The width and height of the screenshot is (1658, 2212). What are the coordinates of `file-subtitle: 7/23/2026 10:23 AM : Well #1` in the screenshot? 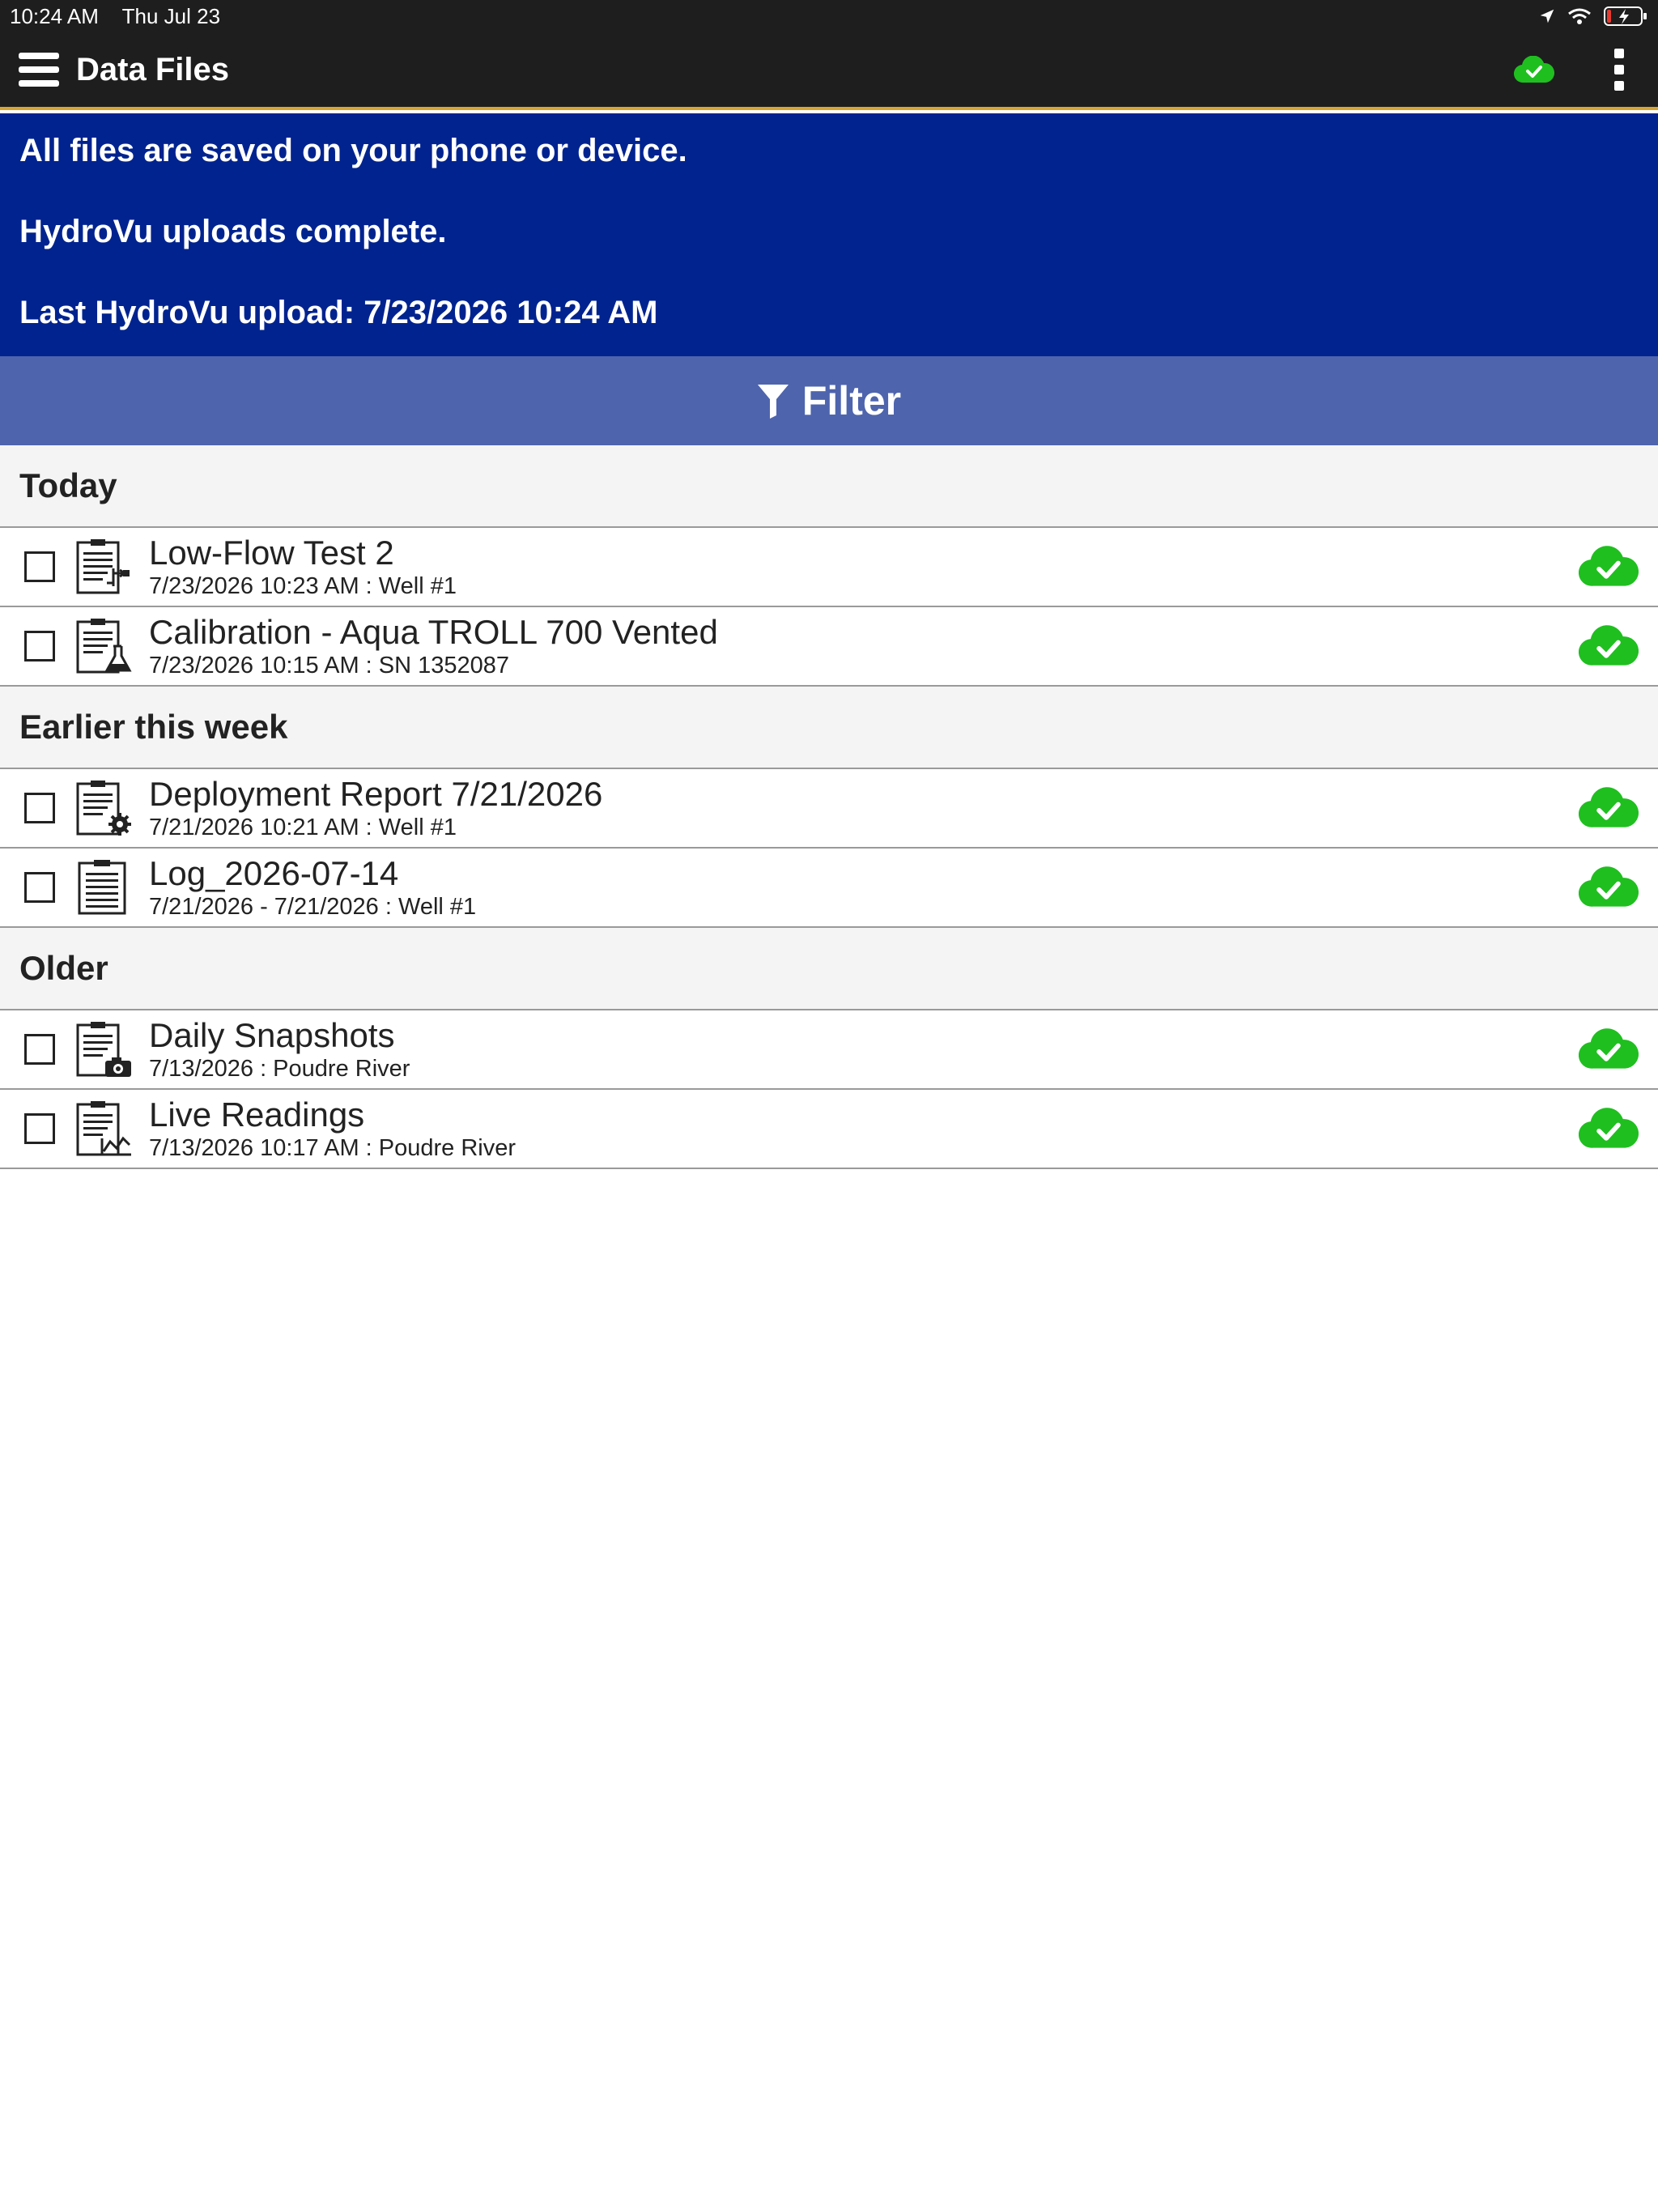 It's located at (303, 586).